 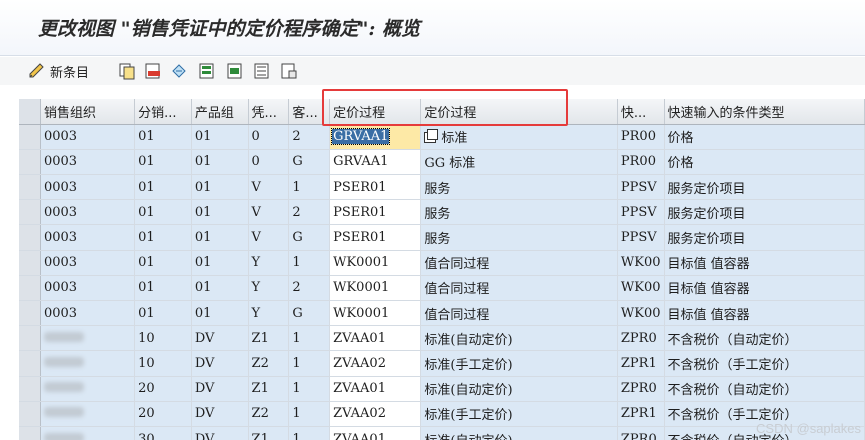 I want to click on copy-icon, so click(x=127, y=71).